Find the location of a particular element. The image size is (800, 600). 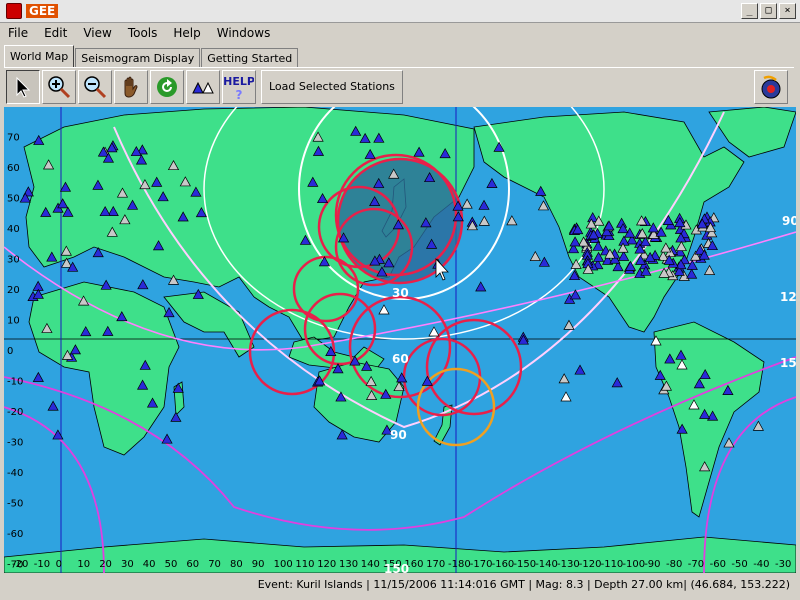

longitude-tick-label: 130 is located at coordinates (348, 564).